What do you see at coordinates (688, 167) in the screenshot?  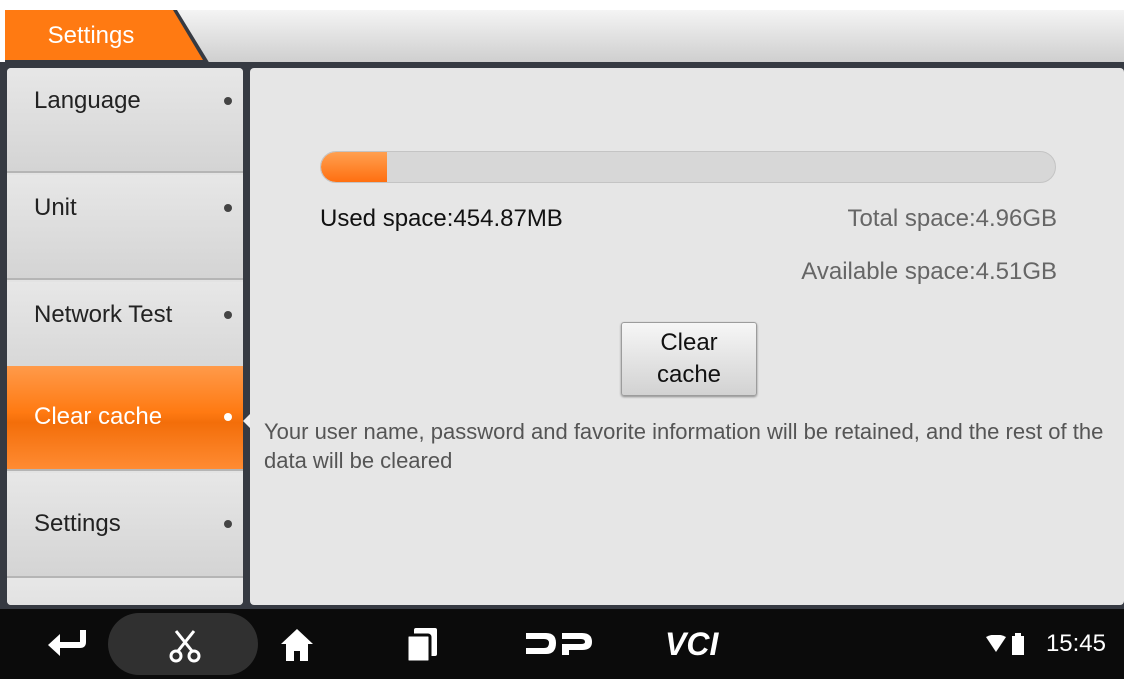 I see `storage-progress-bar` at bounding box center [688, 167].